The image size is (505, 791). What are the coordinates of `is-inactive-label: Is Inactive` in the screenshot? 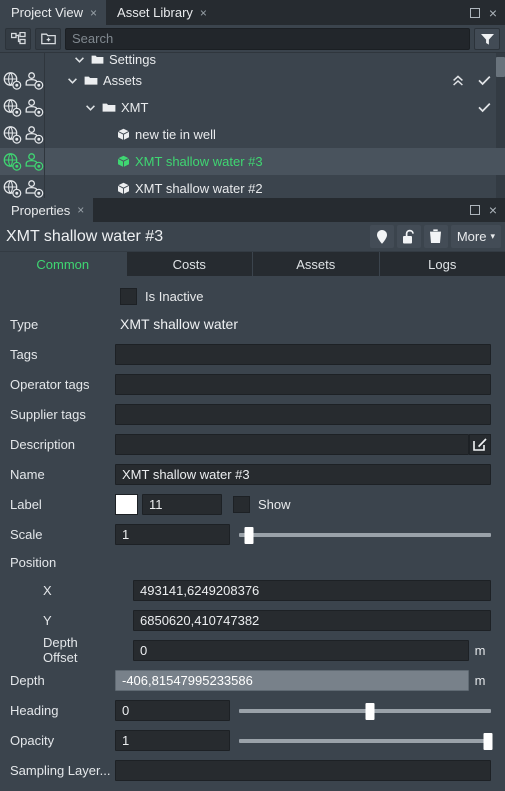 It's located at (174, 296).